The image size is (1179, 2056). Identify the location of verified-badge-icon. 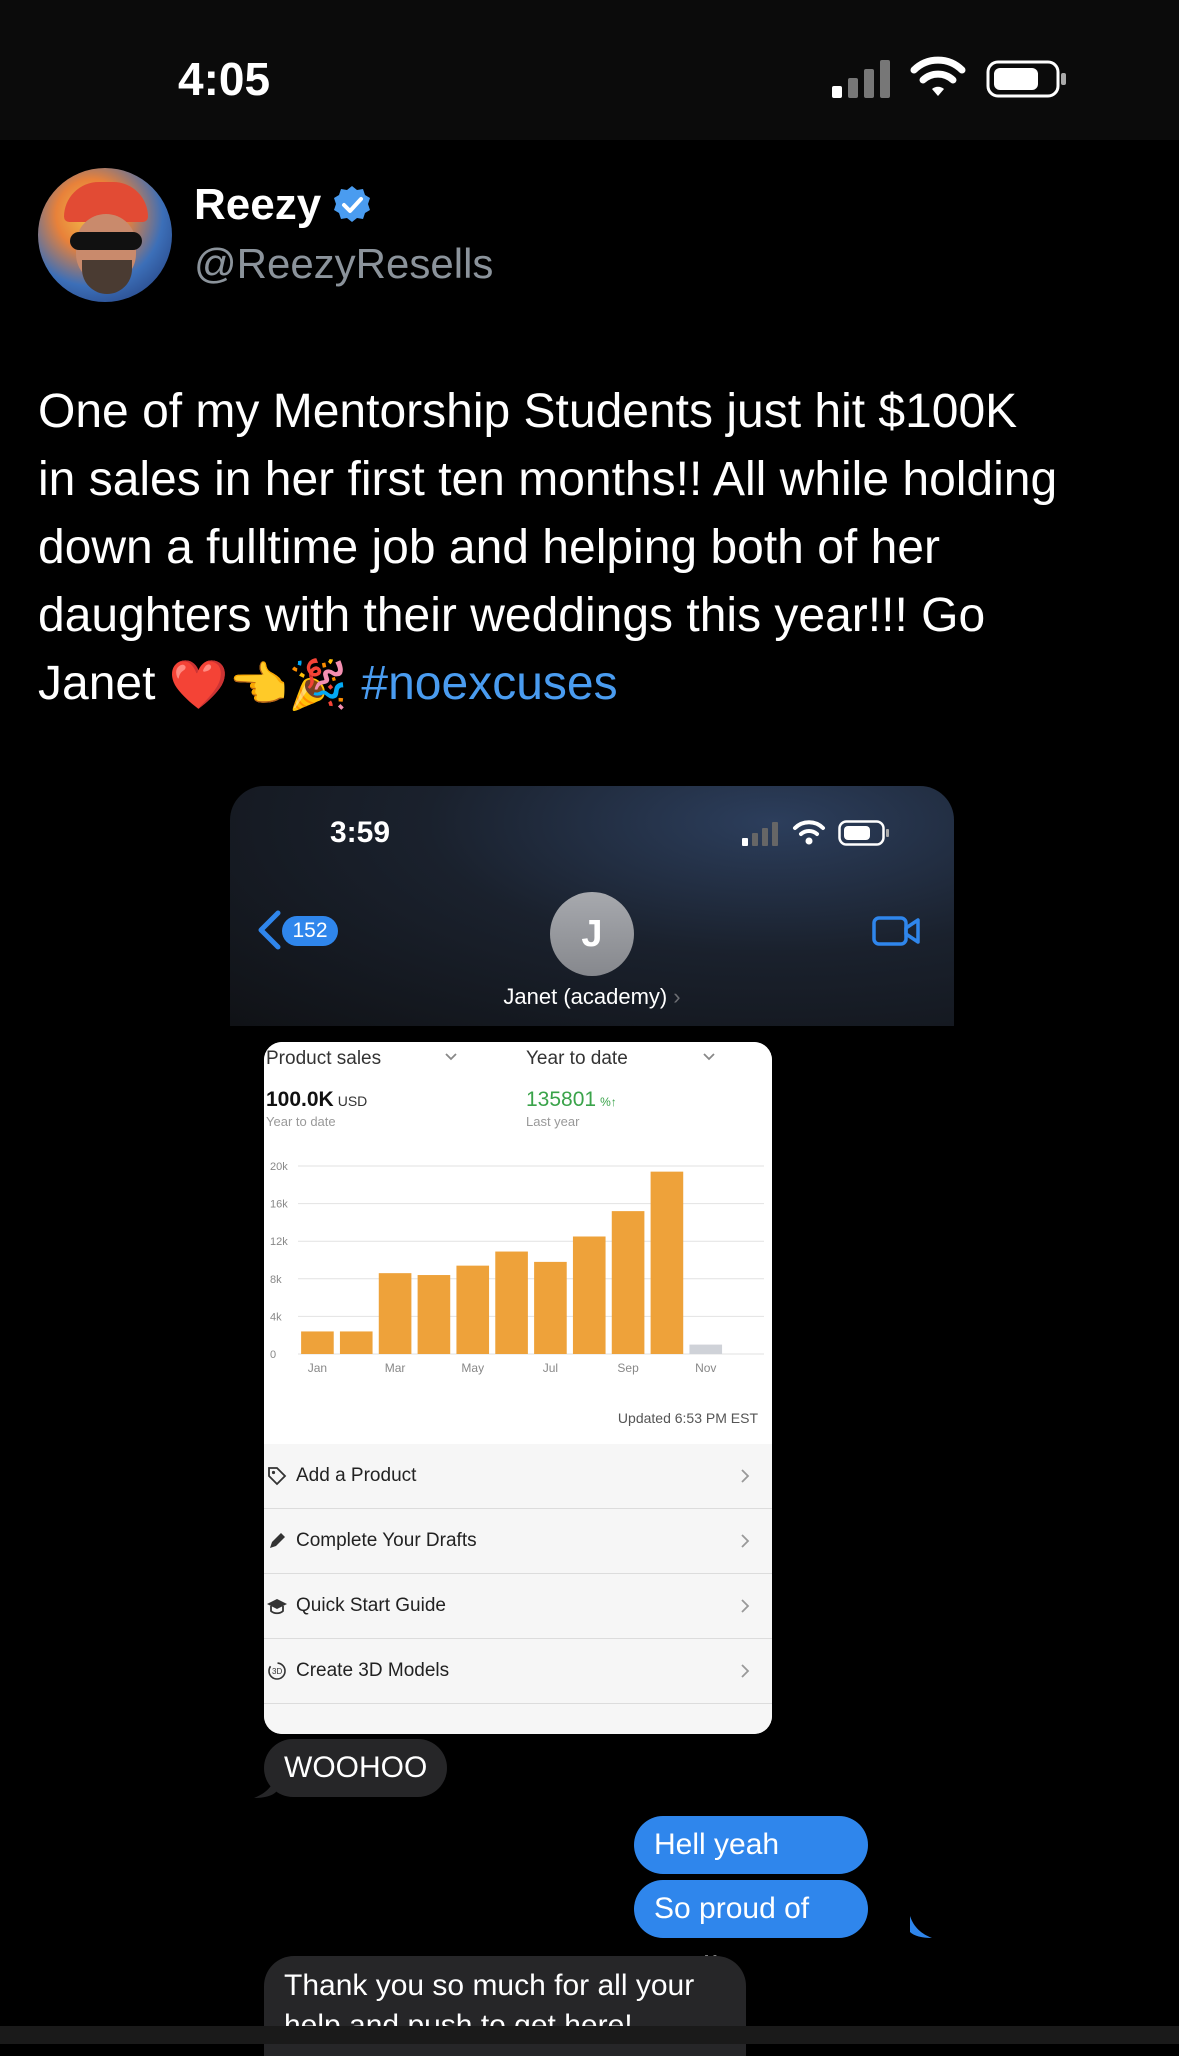
(352, 204).